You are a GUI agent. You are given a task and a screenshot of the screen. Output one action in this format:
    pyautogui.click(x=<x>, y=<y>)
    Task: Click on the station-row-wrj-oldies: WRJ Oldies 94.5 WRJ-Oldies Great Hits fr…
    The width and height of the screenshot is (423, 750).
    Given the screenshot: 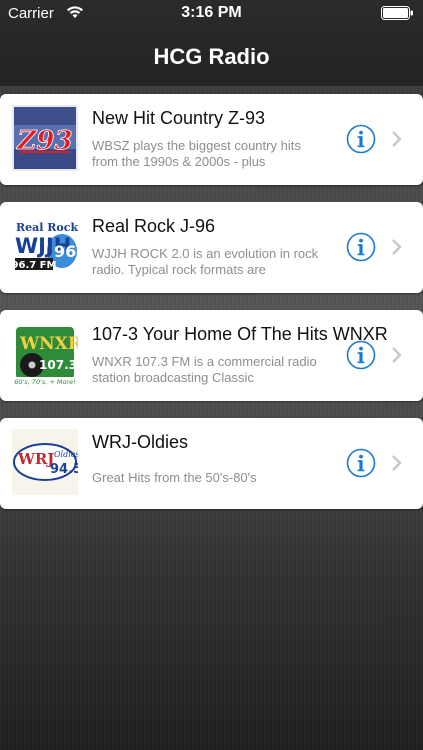 What is the action you would take?
    pyautogui.click(x=211, y=463)
    